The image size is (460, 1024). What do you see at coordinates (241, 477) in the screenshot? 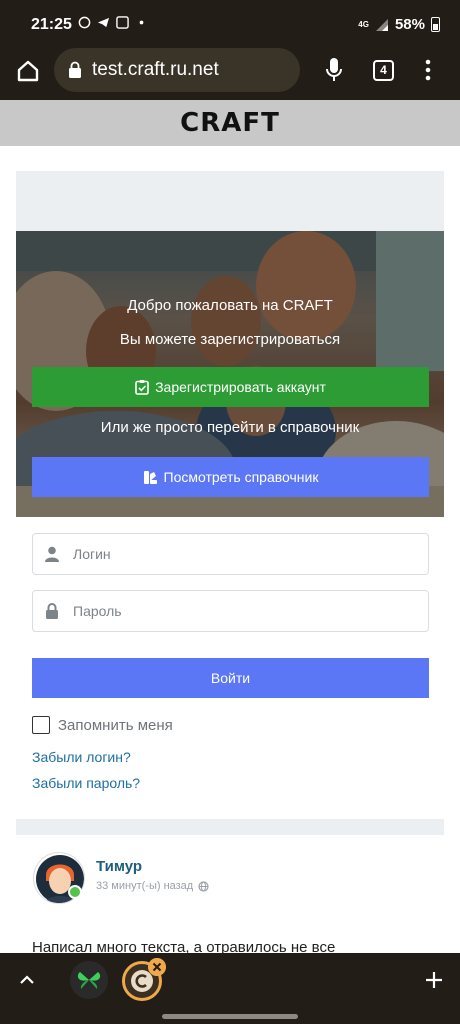
I see `view-catalog-label: Посмотреть справочник` at bounding box center [241, 477].